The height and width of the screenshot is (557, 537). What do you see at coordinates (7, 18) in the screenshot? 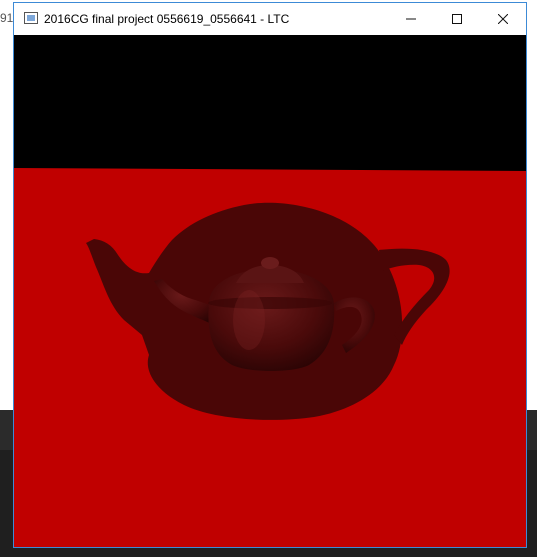
I see `background-window-text: 91` at bounding box center [7, 18].